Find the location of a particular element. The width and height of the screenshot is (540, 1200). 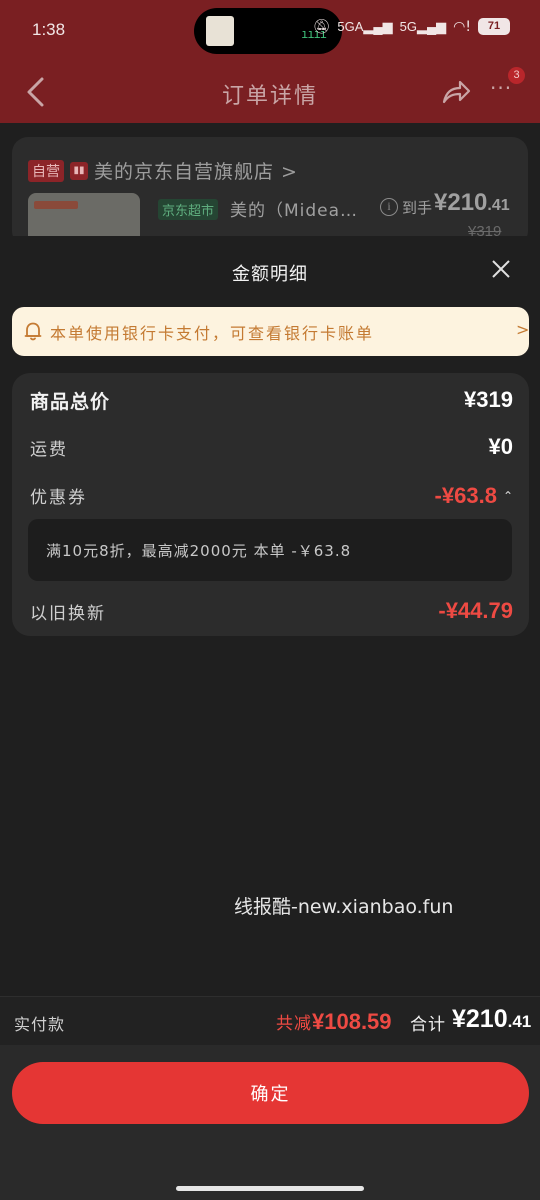

signal-5ga-icon: 5GA▂▄▆ is located at coordinates (365, 26).